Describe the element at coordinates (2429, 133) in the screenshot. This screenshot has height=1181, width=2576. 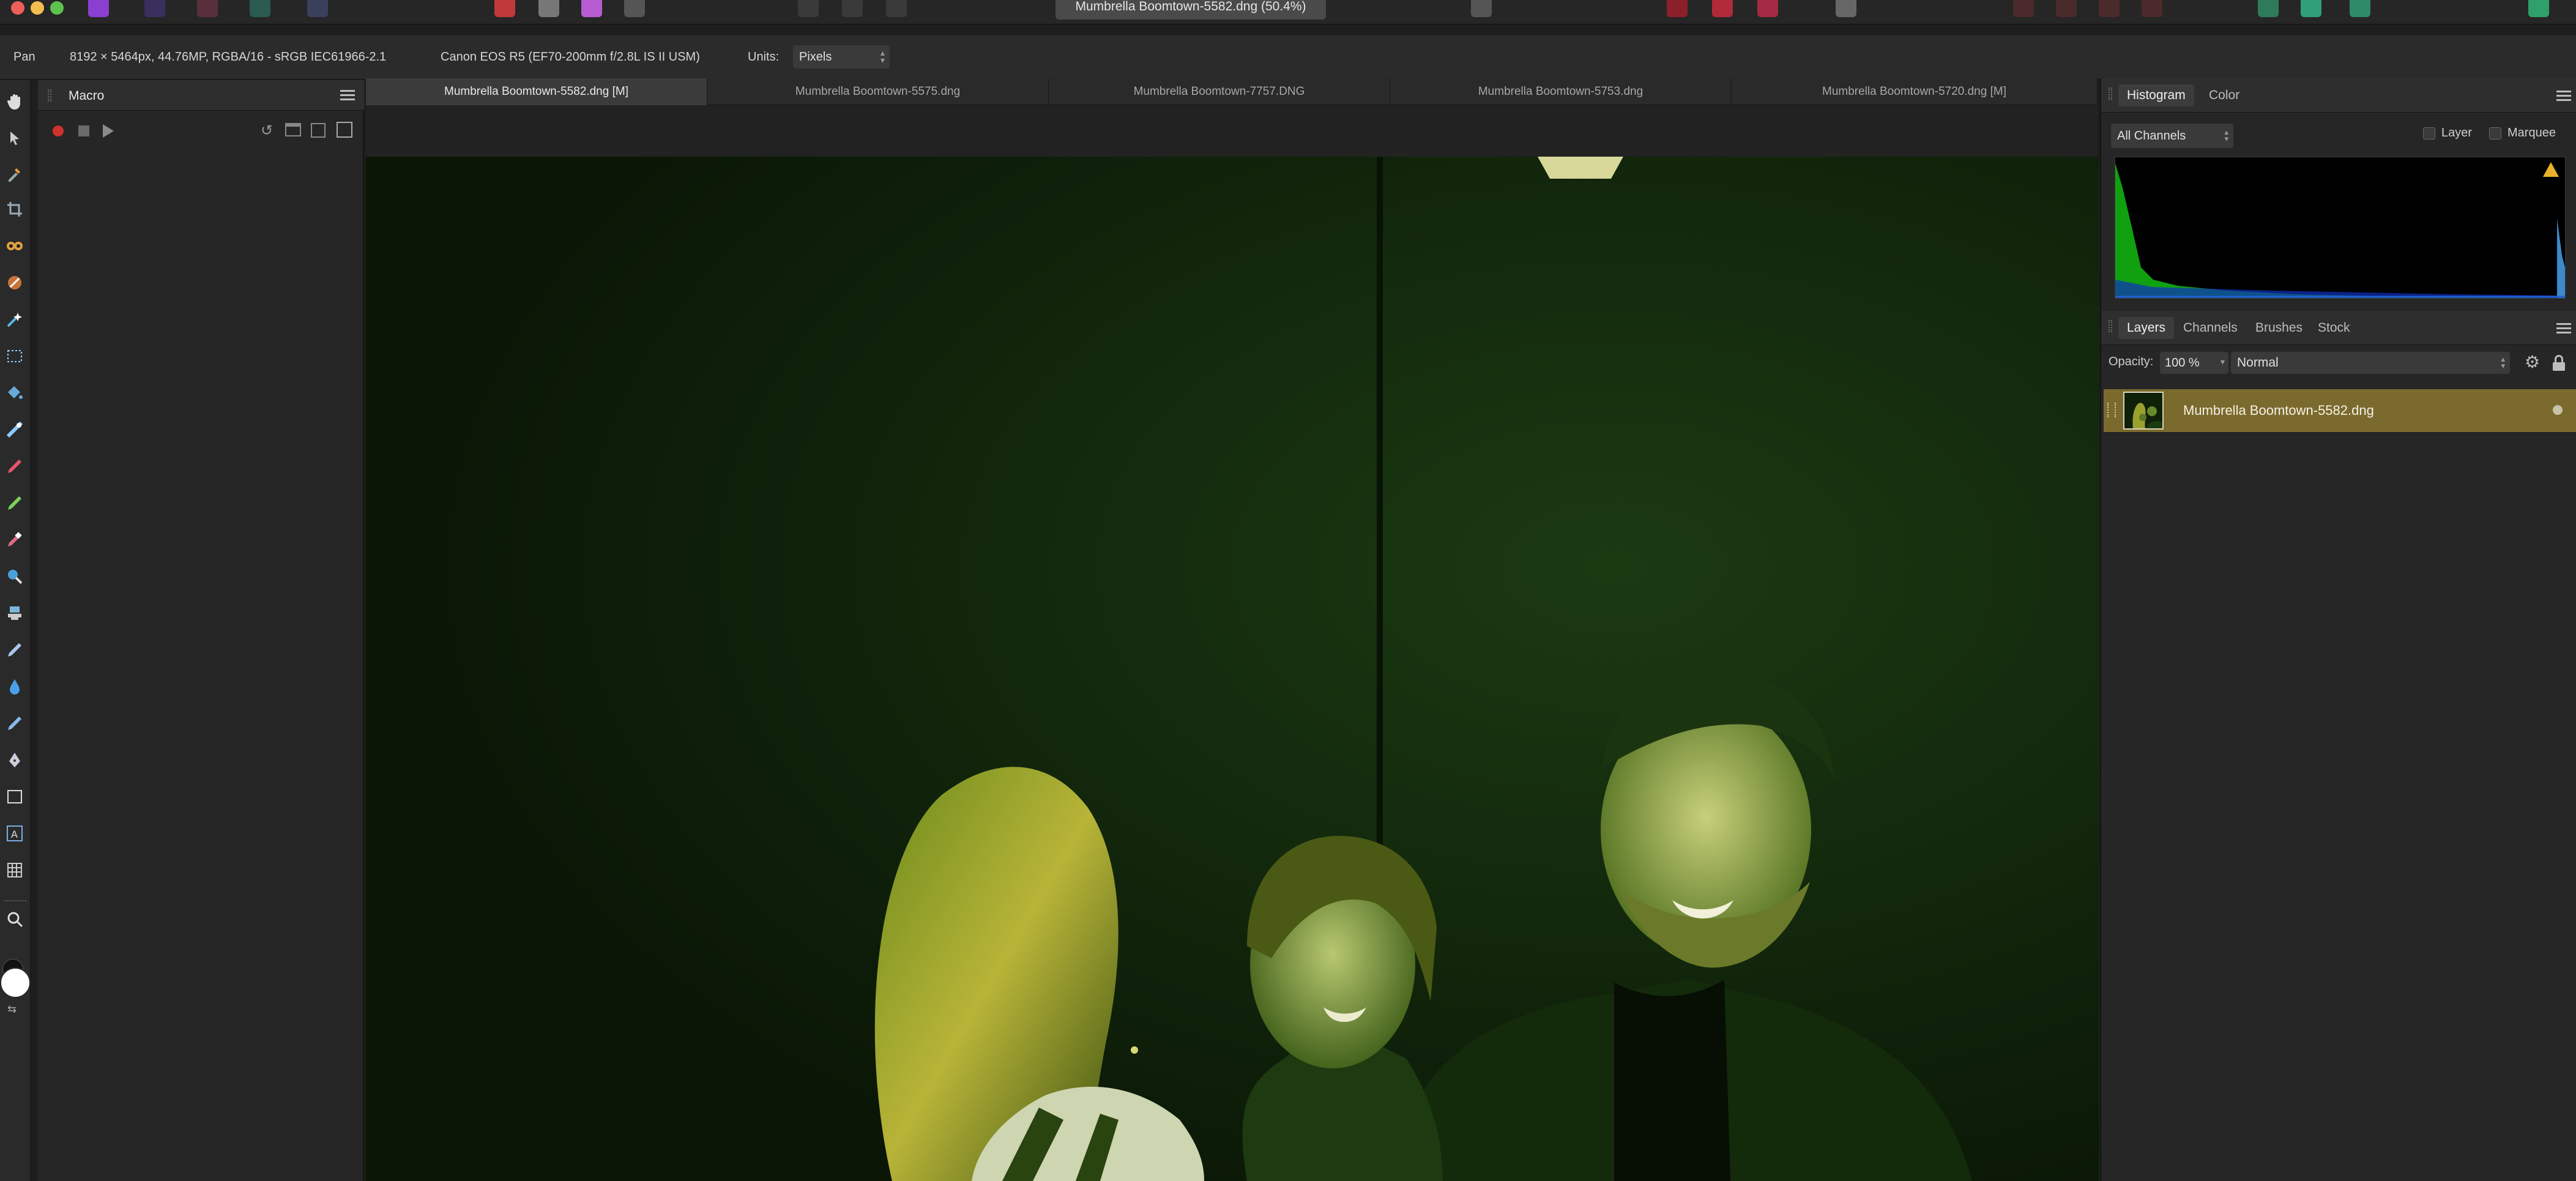
I see `layer-checkbox` at that location.